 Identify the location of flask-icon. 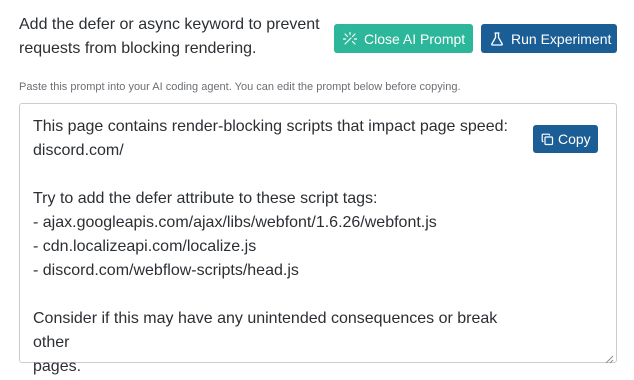
(497, 39).